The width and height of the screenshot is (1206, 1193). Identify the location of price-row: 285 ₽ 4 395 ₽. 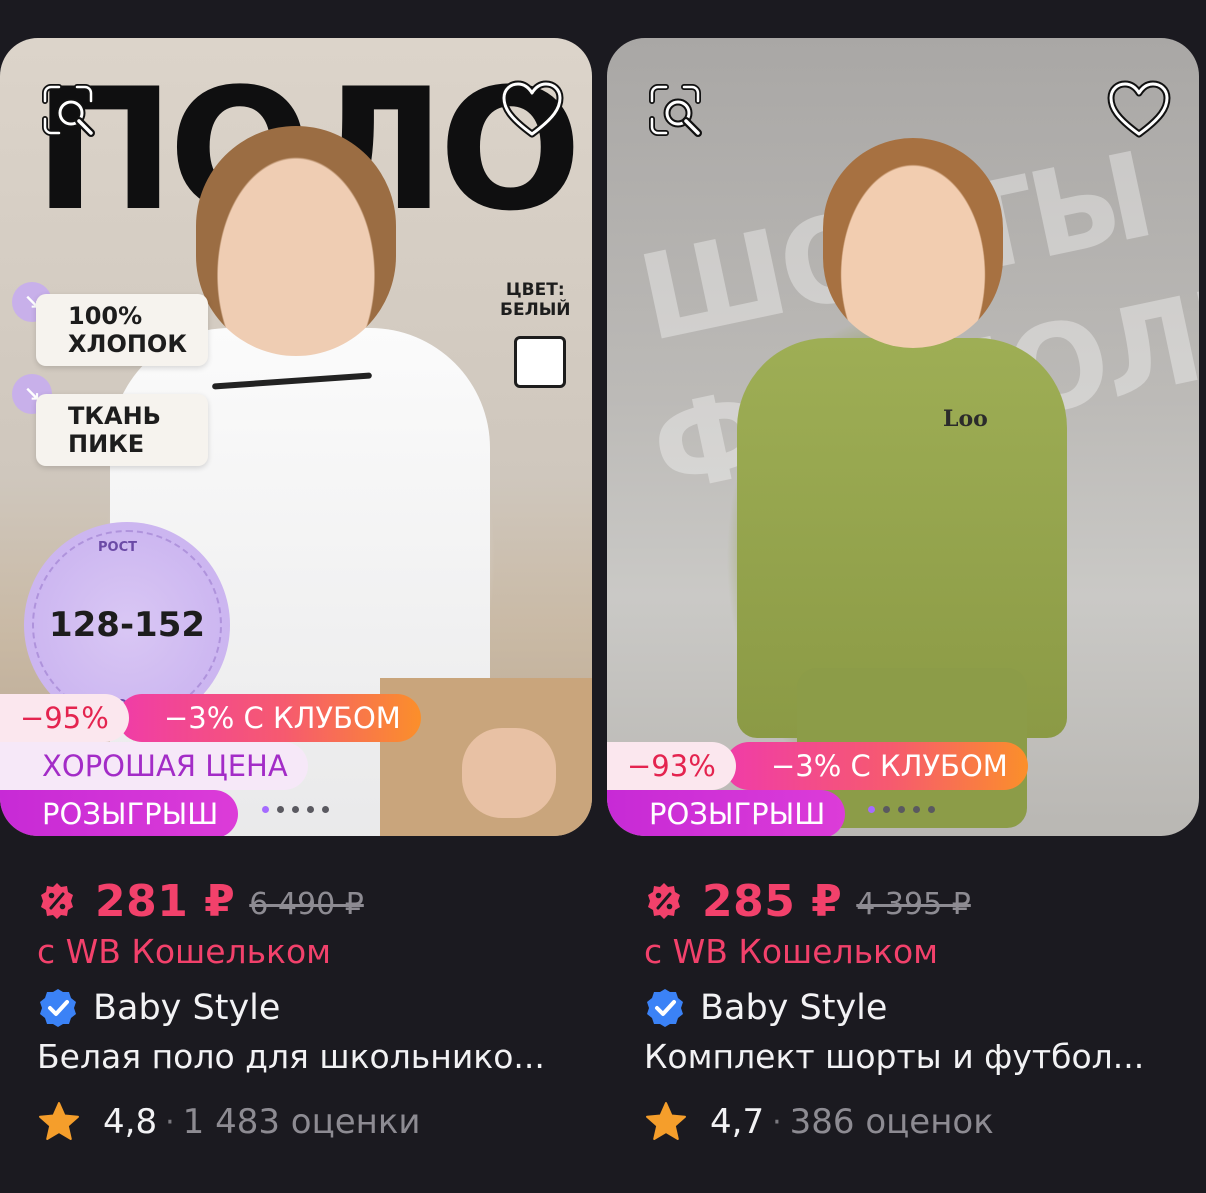
(921, 901).